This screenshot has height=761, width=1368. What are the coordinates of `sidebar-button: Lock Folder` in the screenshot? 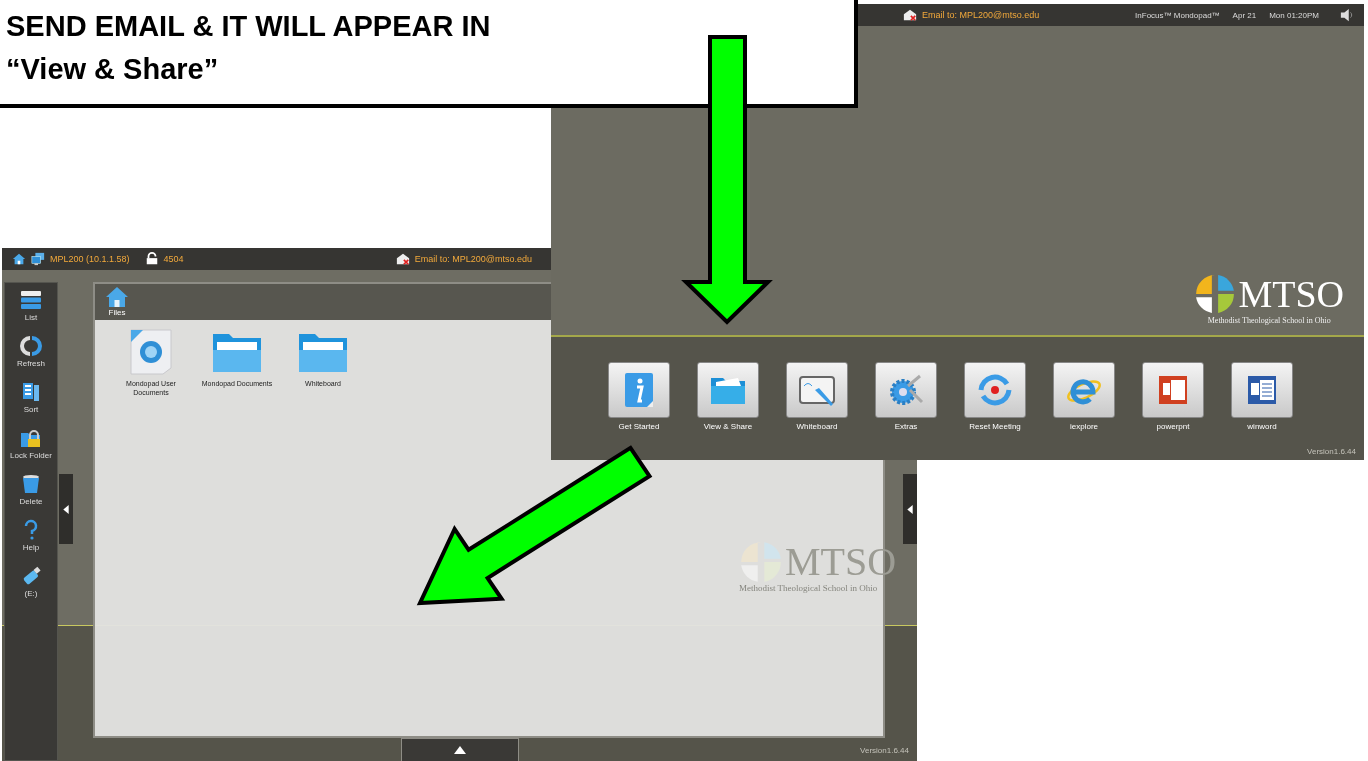 It's located at (31, 448).